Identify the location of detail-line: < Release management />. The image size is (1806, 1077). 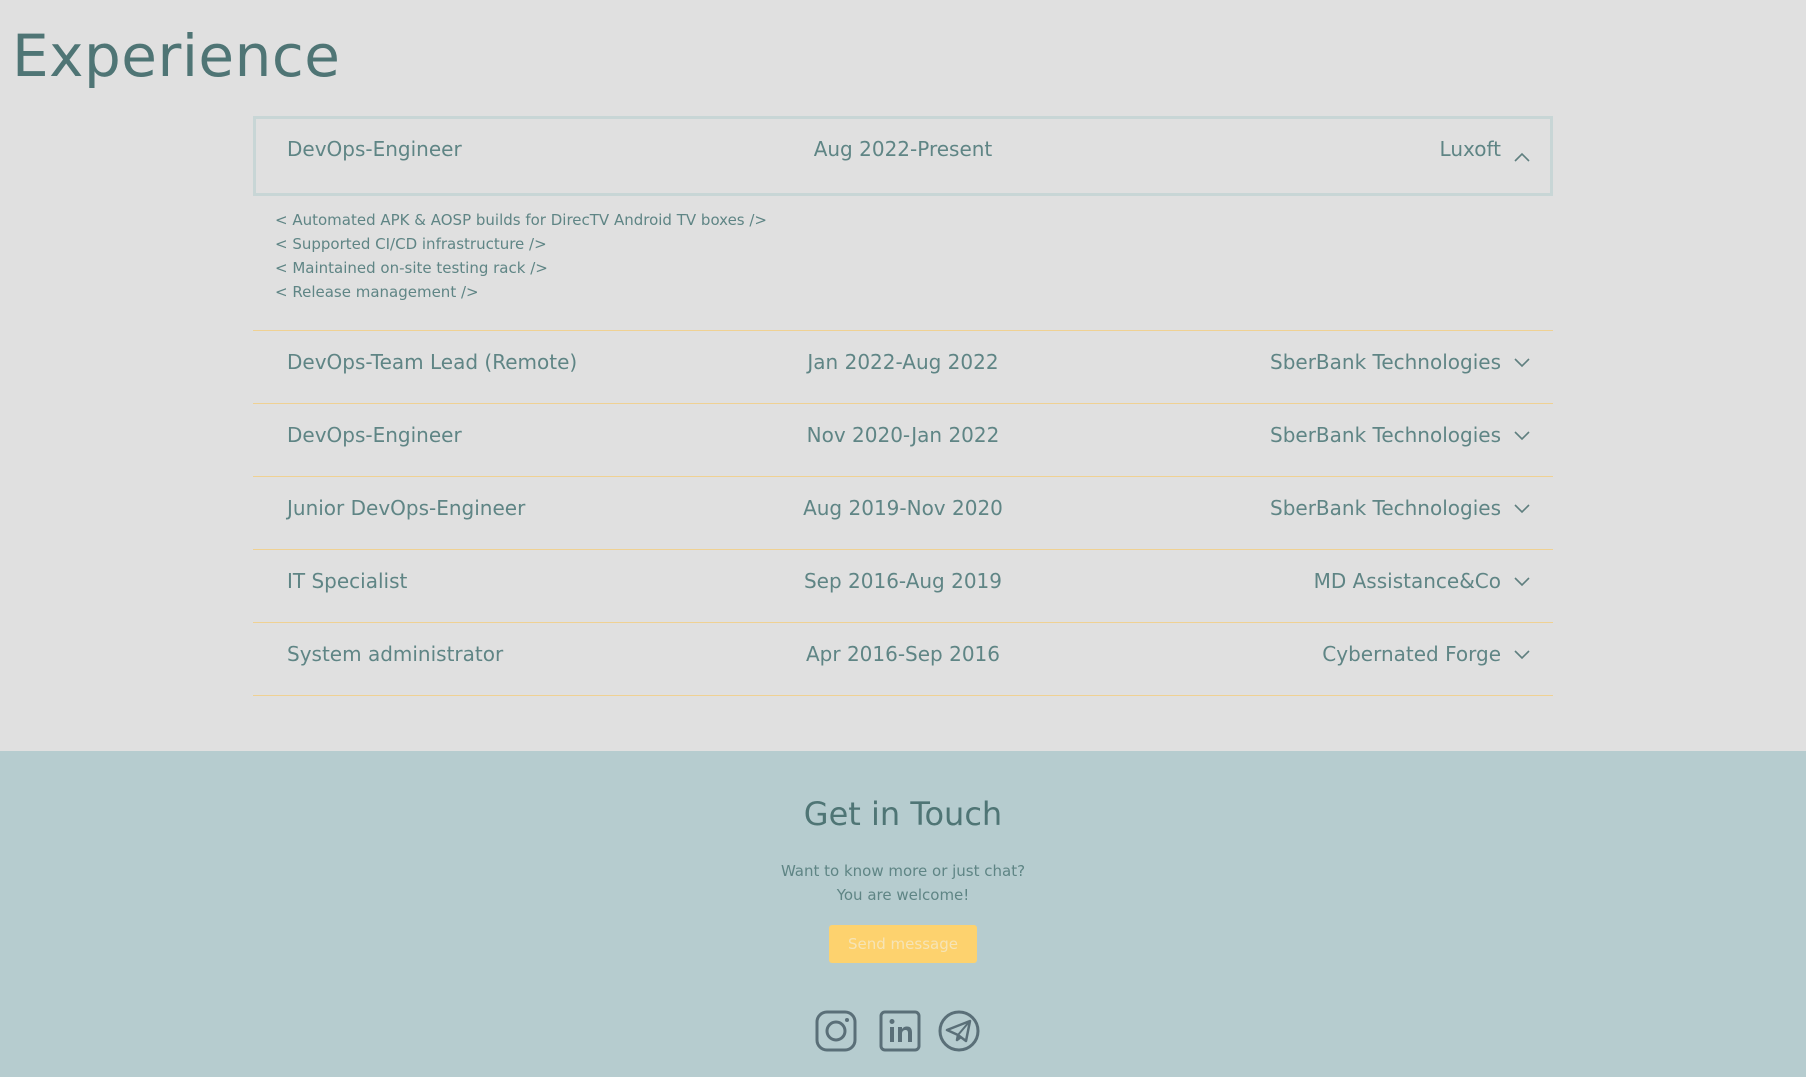
(377, 292).